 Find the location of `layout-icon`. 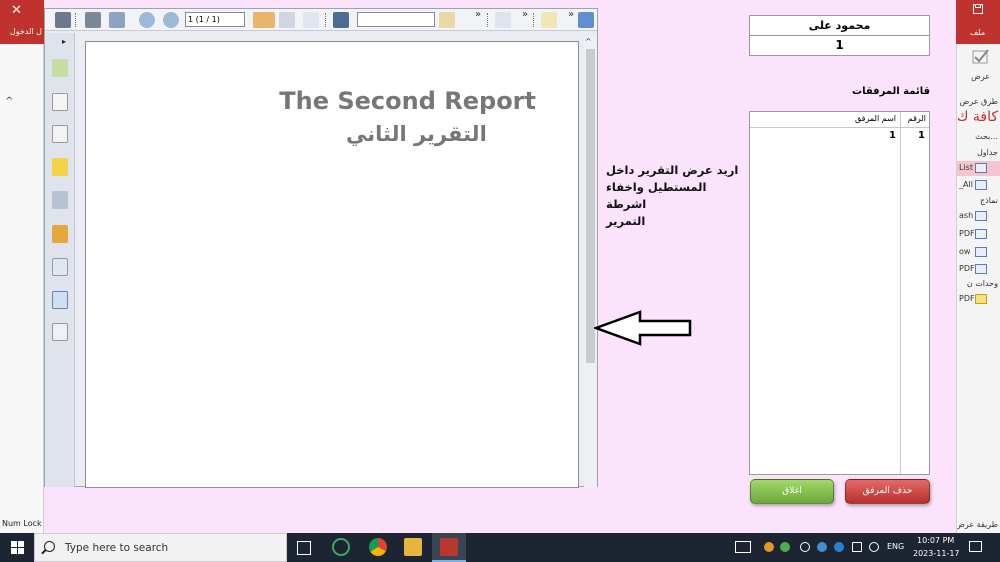

layout-icon is located at coordinates (60, 300).